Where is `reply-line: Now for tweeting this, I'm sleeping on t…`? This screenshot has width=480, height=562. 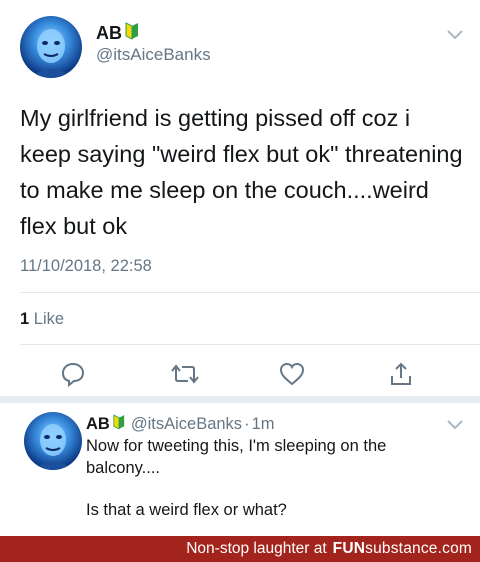 reply-line: Now for tweeting this, I'm sleeping on t… is located at coordinates (236, 457).